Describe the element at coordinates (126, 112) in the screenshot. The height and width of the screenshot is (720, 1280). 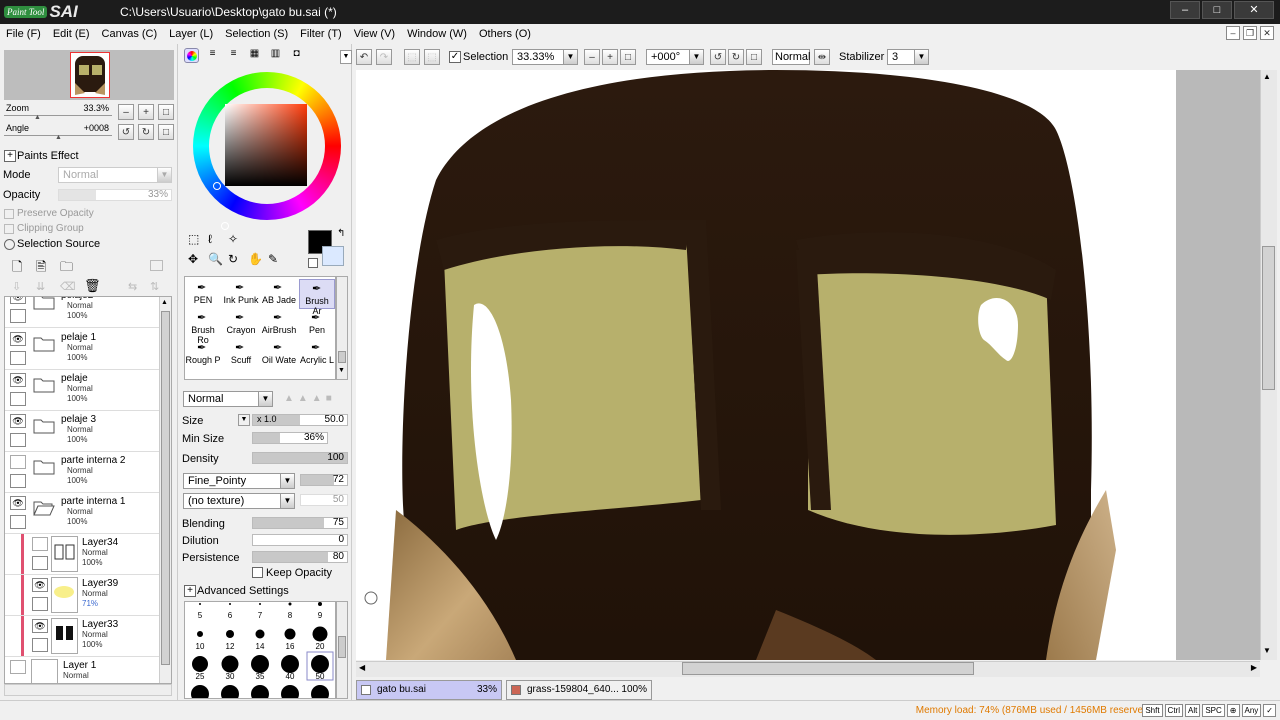
I see `zoom-out-button: –` at that location.